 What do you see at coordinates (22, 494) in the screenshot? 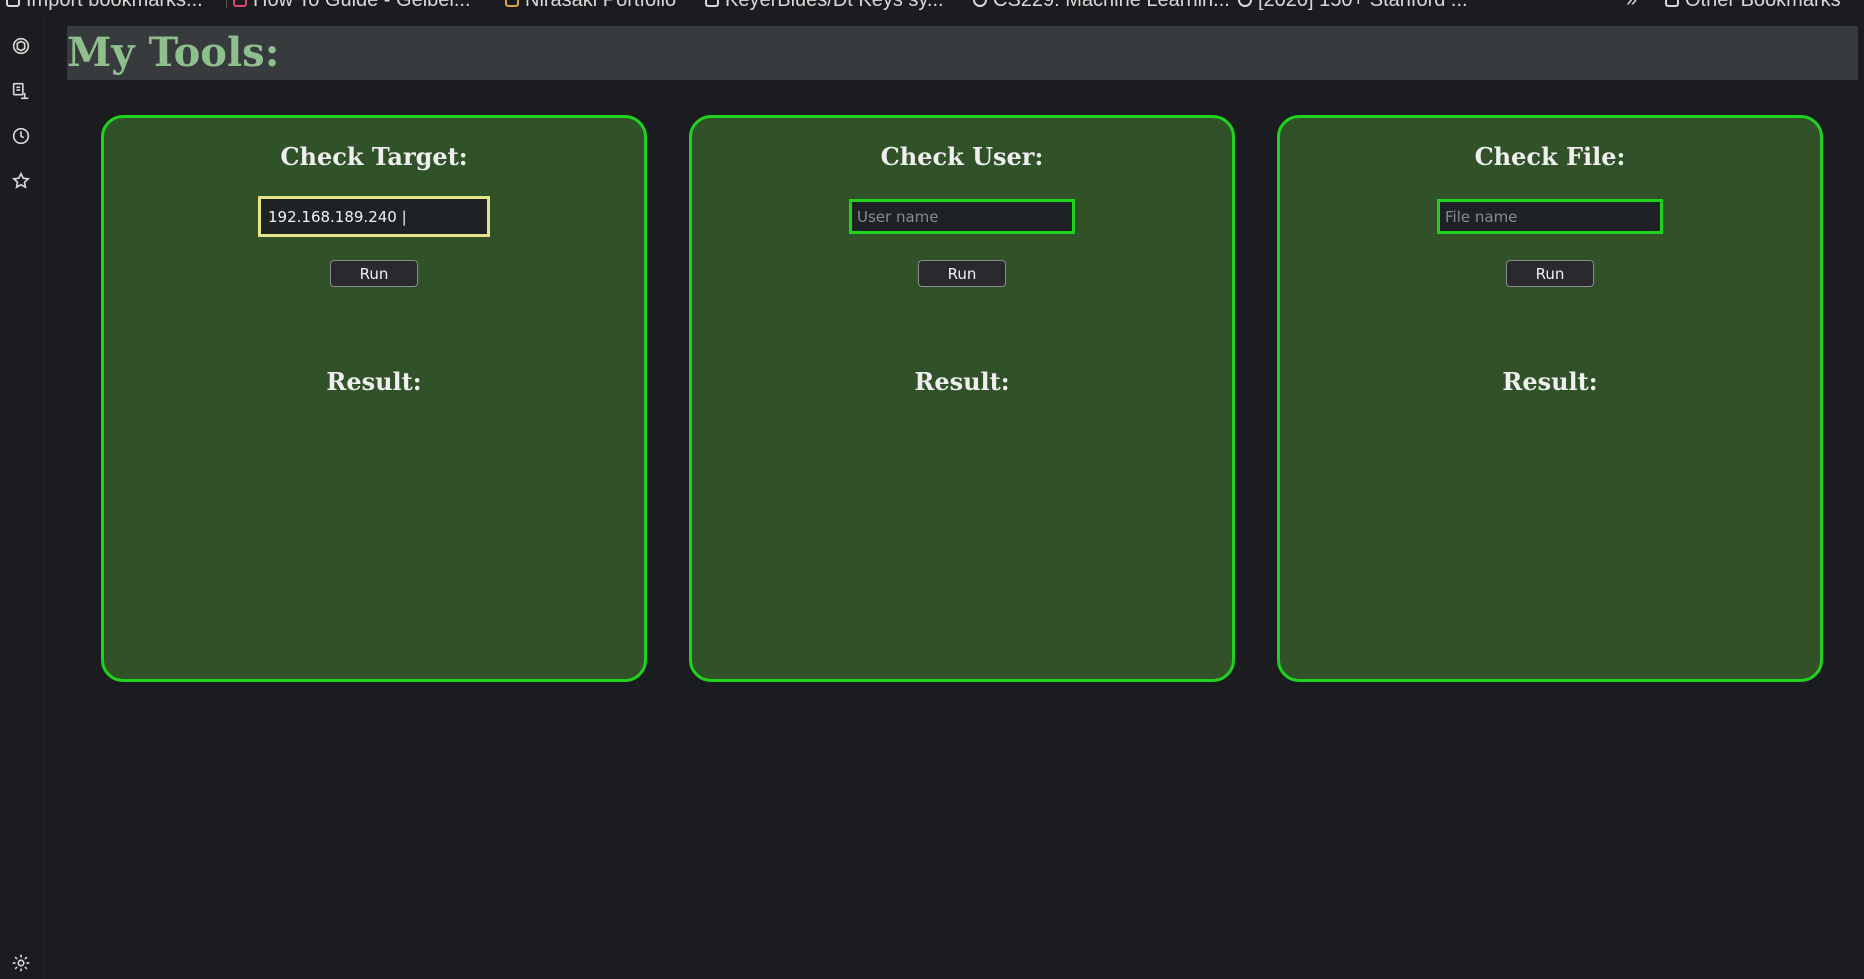
I see `browser-sidebar` at bounding box center [22, 494].